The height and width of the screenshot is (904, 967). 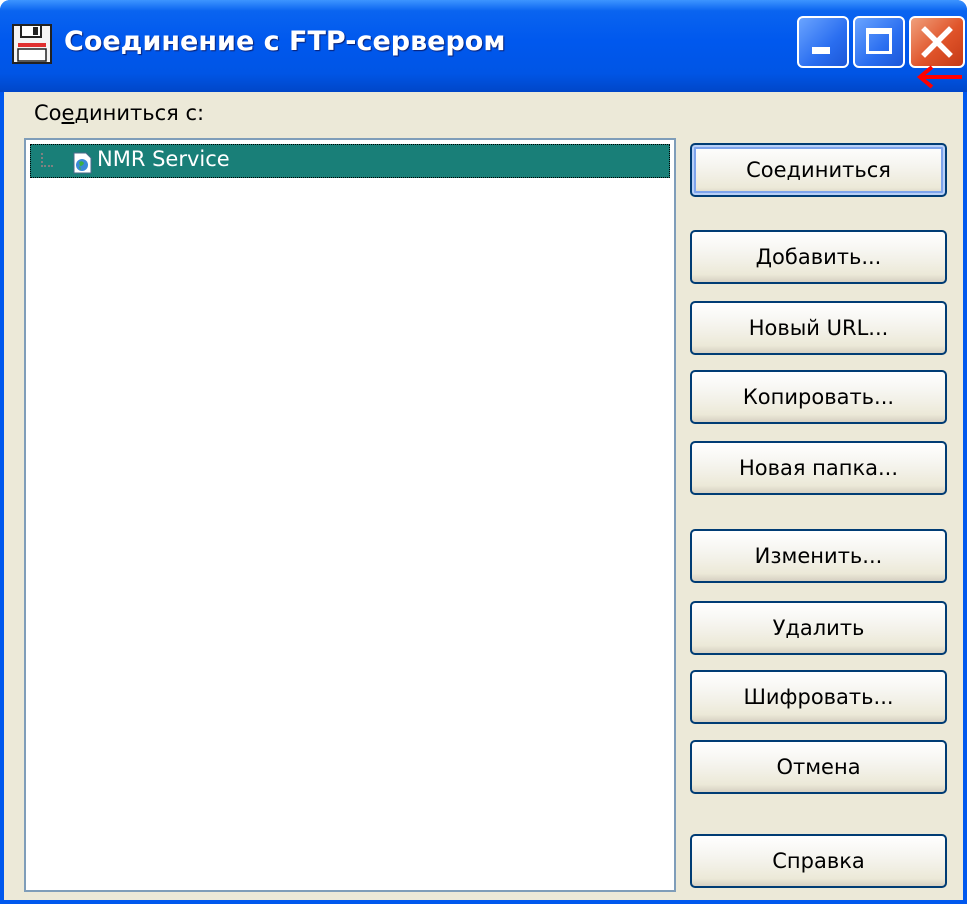 I want to click on cancel-button: Отмена, so click(x=818, y=767).